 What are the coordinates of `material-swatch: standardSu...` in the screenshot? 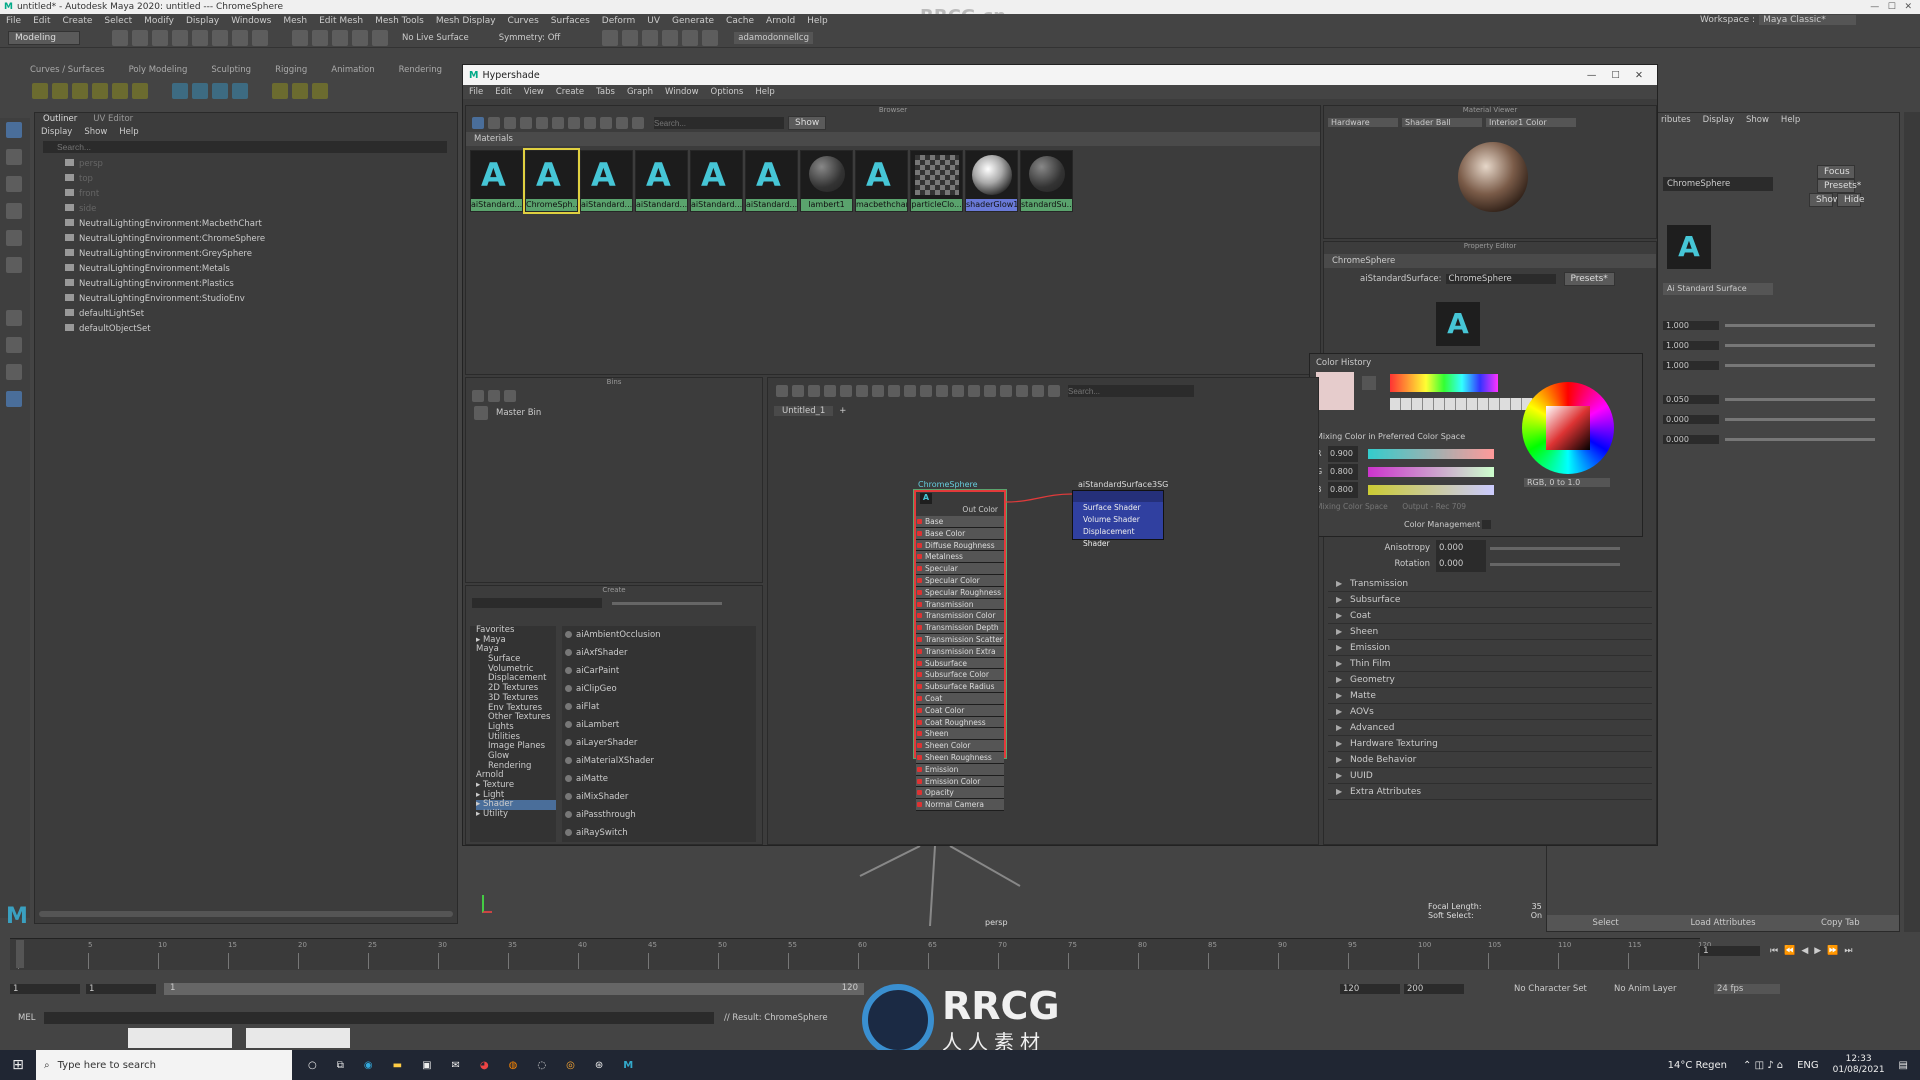 It's located at (1046, 181).